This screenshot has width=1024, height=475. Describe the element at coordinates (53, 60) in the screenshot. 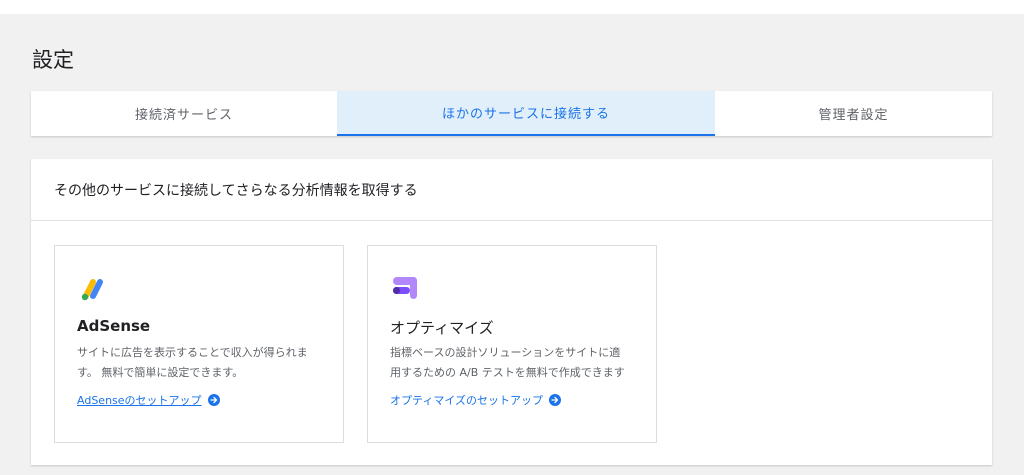

I see `page-title: 設定` at that location.